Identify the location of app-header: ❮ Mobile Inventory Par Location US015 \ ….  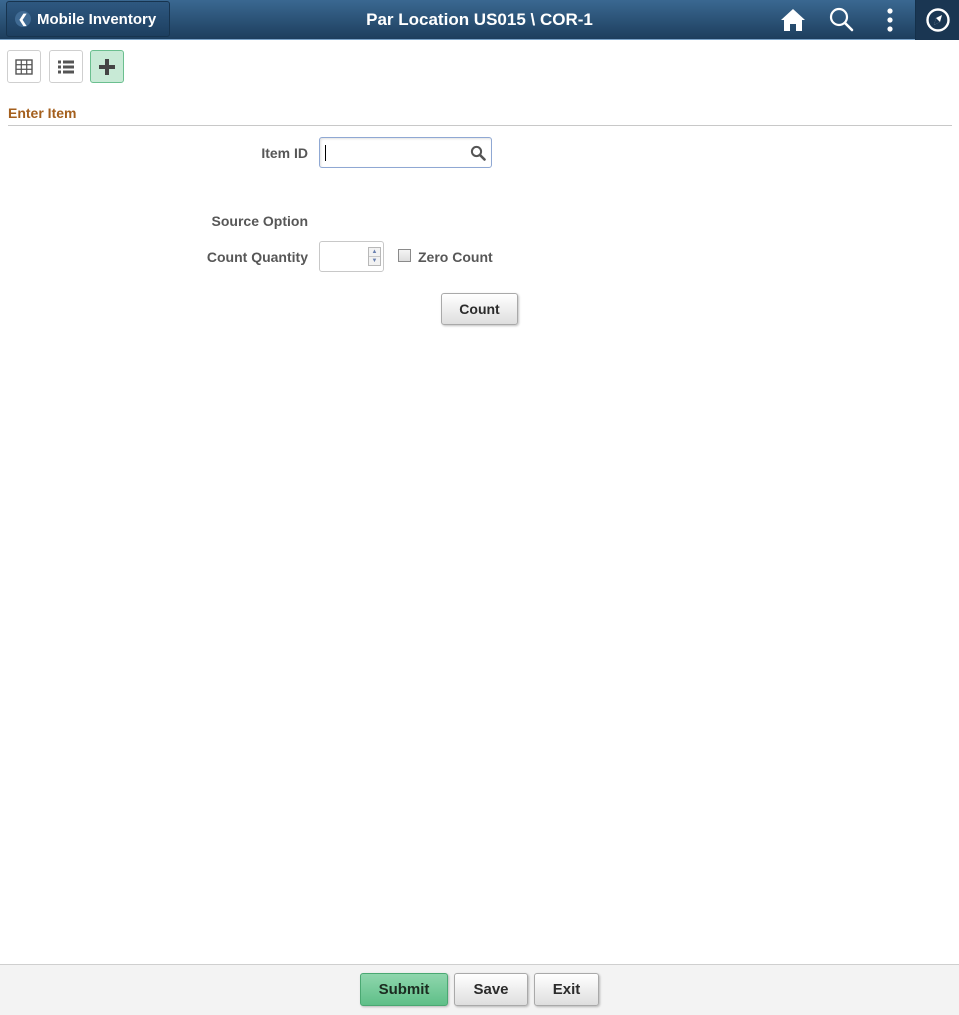
(479, 20).